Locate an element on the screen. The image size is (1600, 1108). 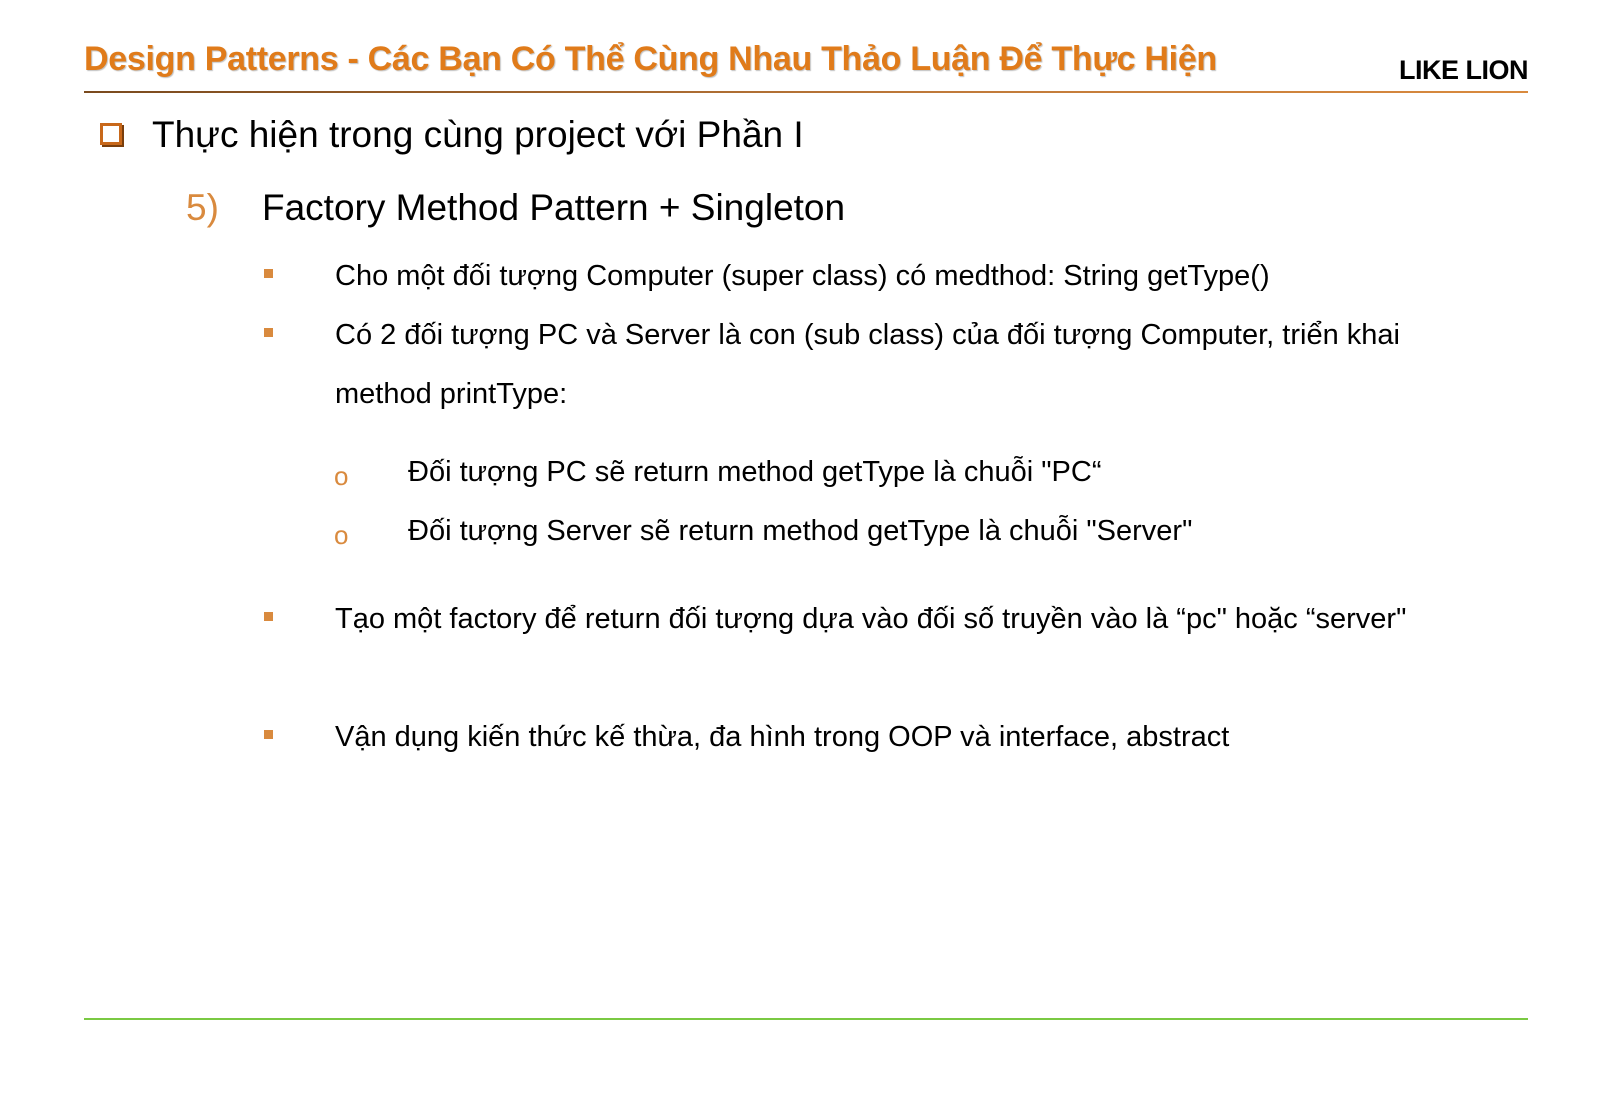
footer-divider is located at coordinates (806, 1019).